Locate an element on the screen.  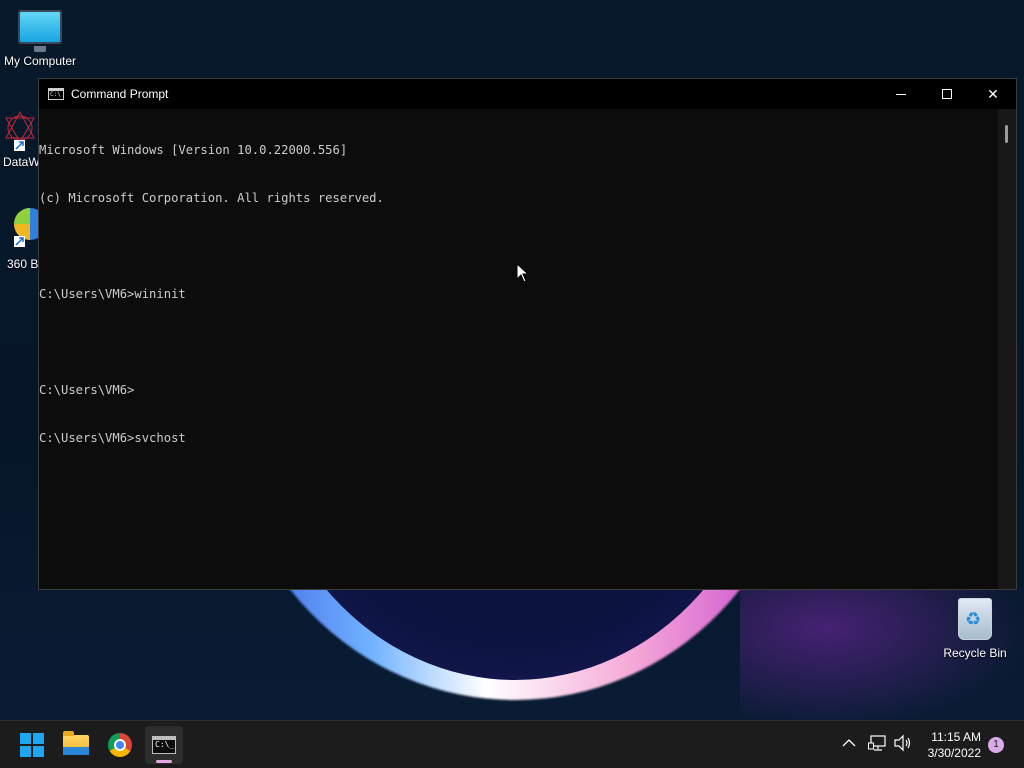
console-line: C:\Users\VM6>svchost is located at coordinates (112, 438).